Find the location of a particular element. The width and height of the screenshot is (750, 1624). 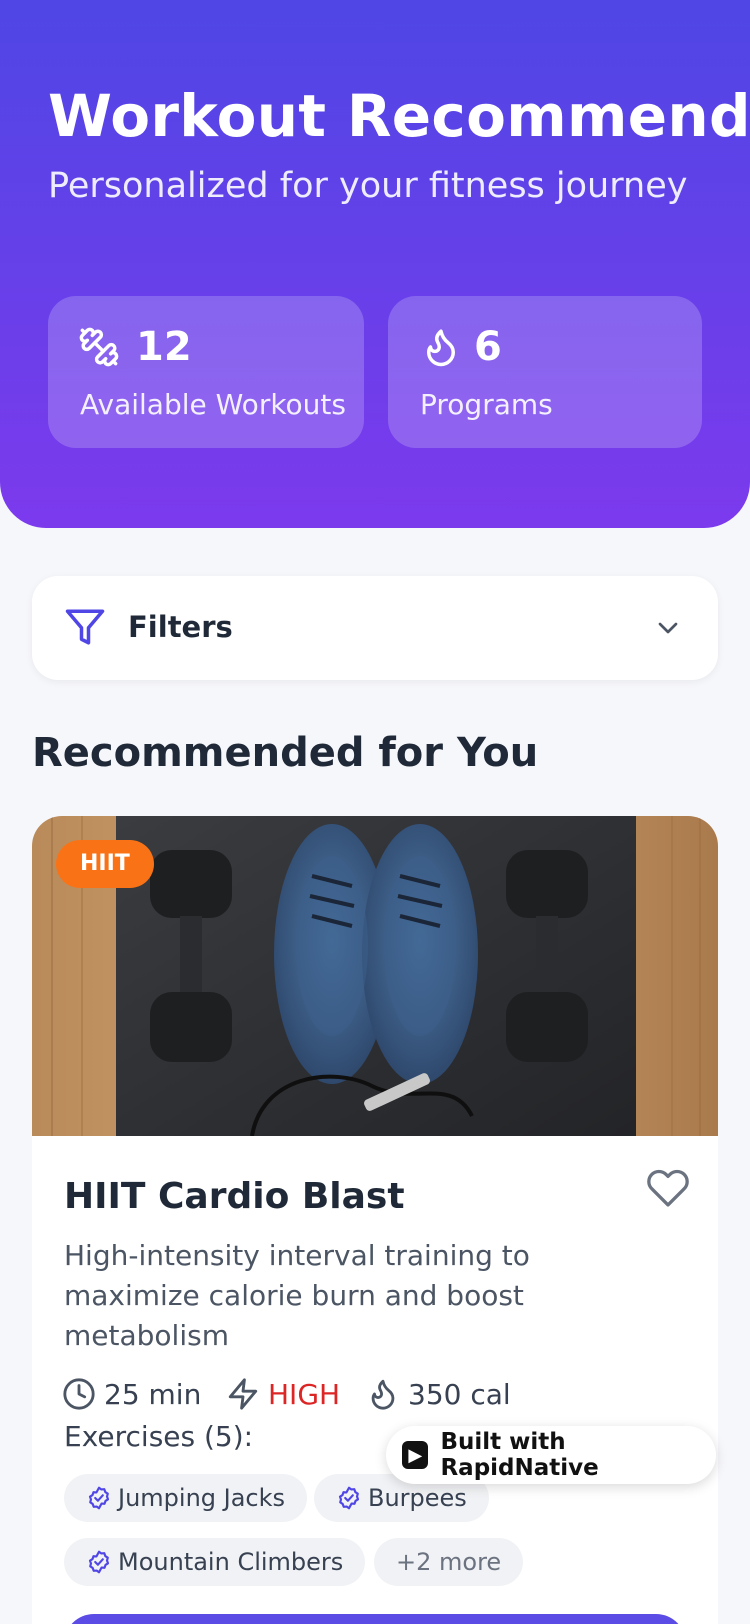

built-with-badge: ▶ Built with RapidNative is located at coordinates (551, 1455).